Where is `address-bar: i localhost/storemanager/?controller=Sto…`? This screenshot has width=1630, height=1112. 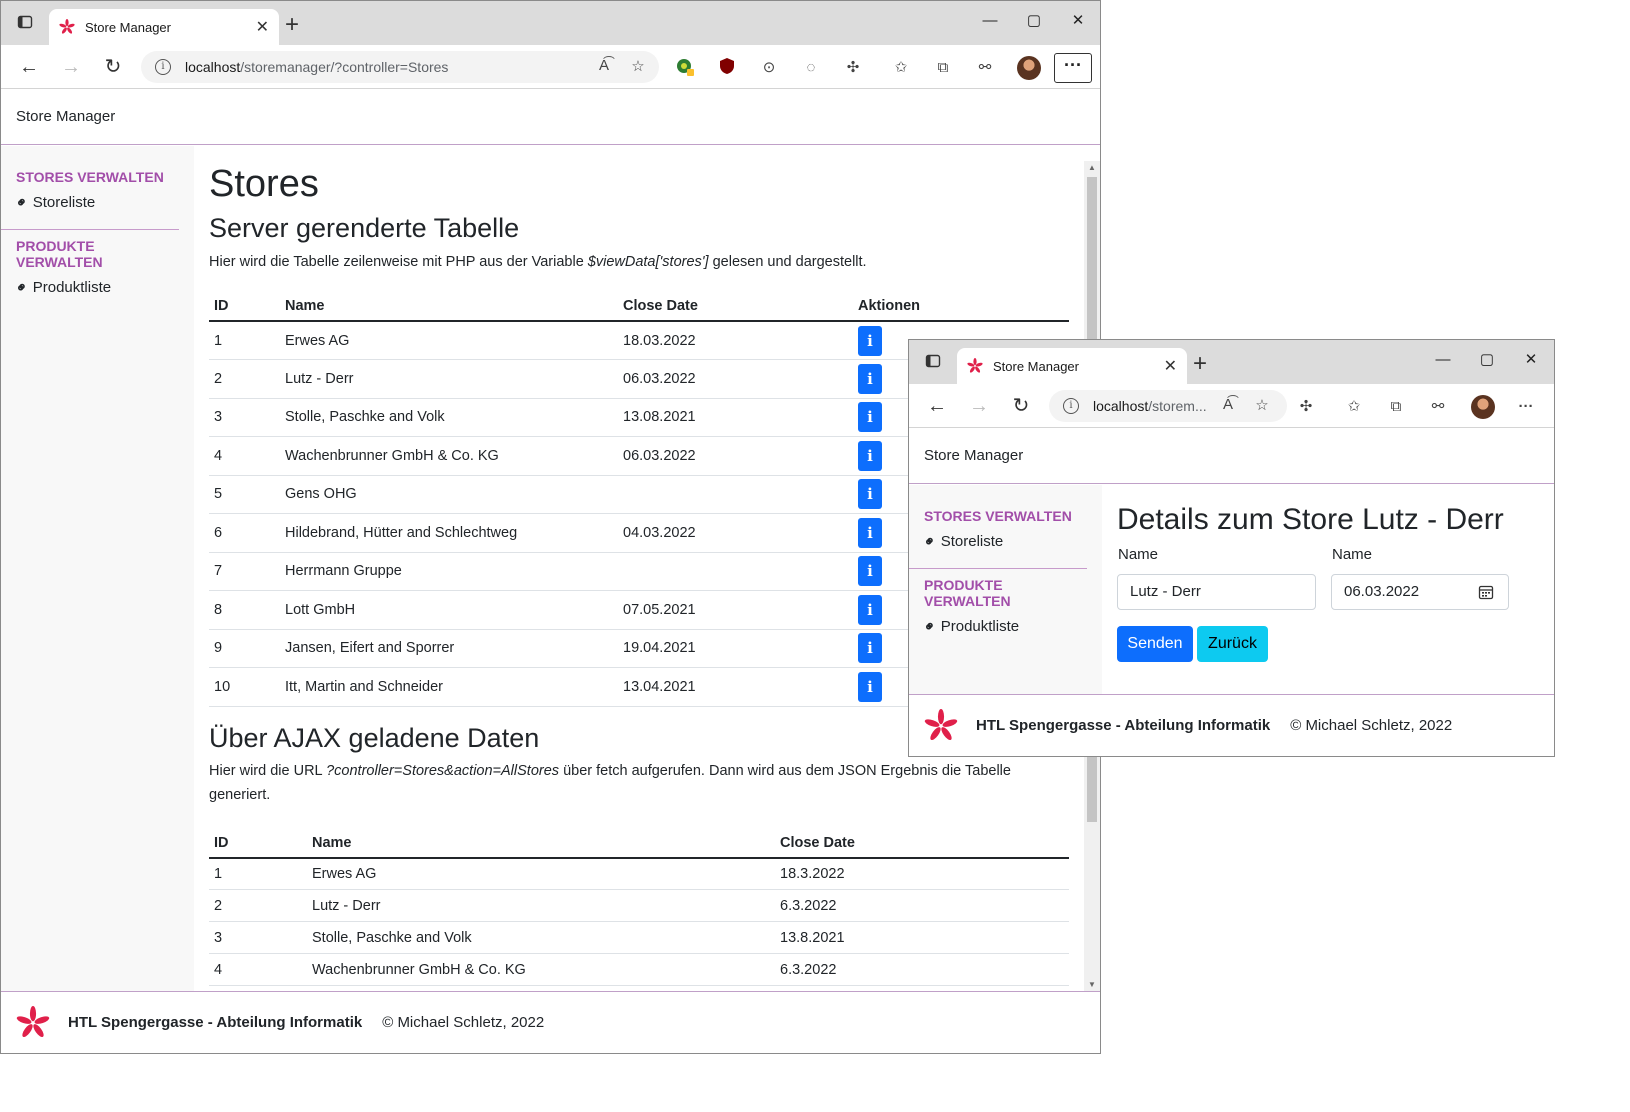
address-bar: i localhost/storemanager/?controller=Sto… is located at coordinates (400, 67).